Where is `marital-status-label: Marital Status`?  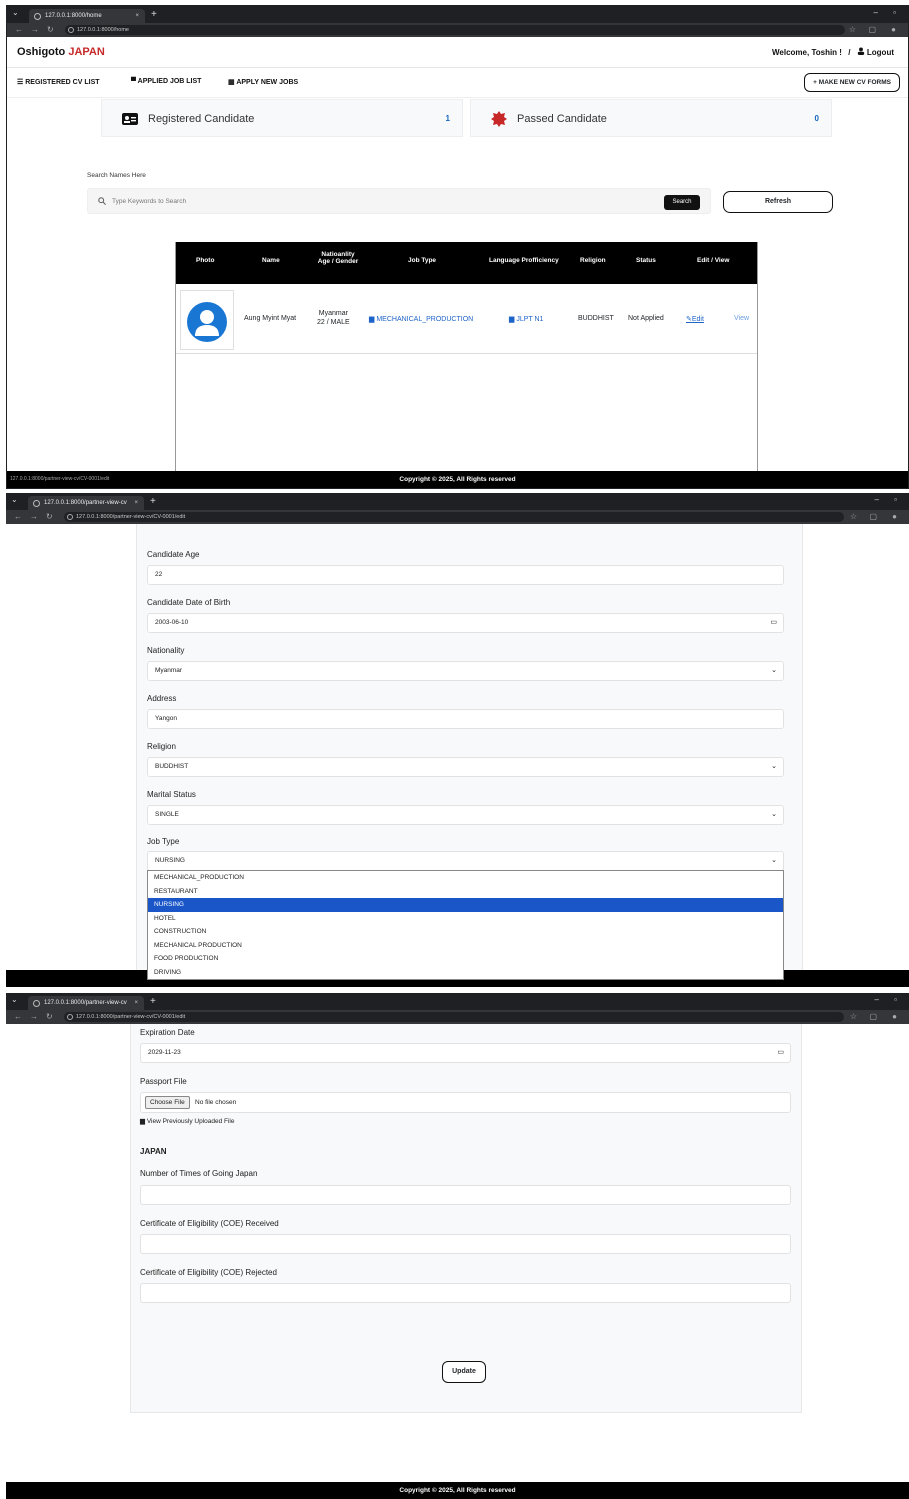 marital-status-label: Marital Status is located at coordinates (171, 794).